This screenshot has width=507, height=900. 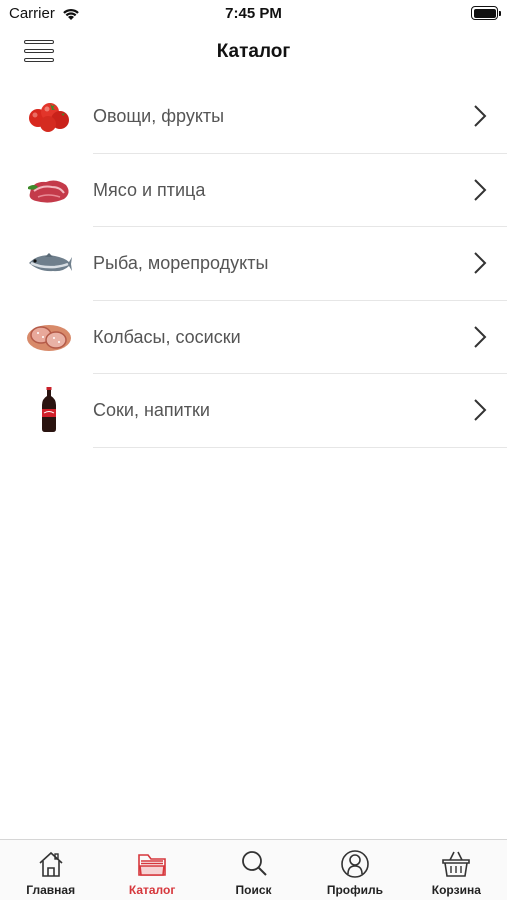 I want to click on category-label: Колбасы, сосиски, so click(x=167, y=336).